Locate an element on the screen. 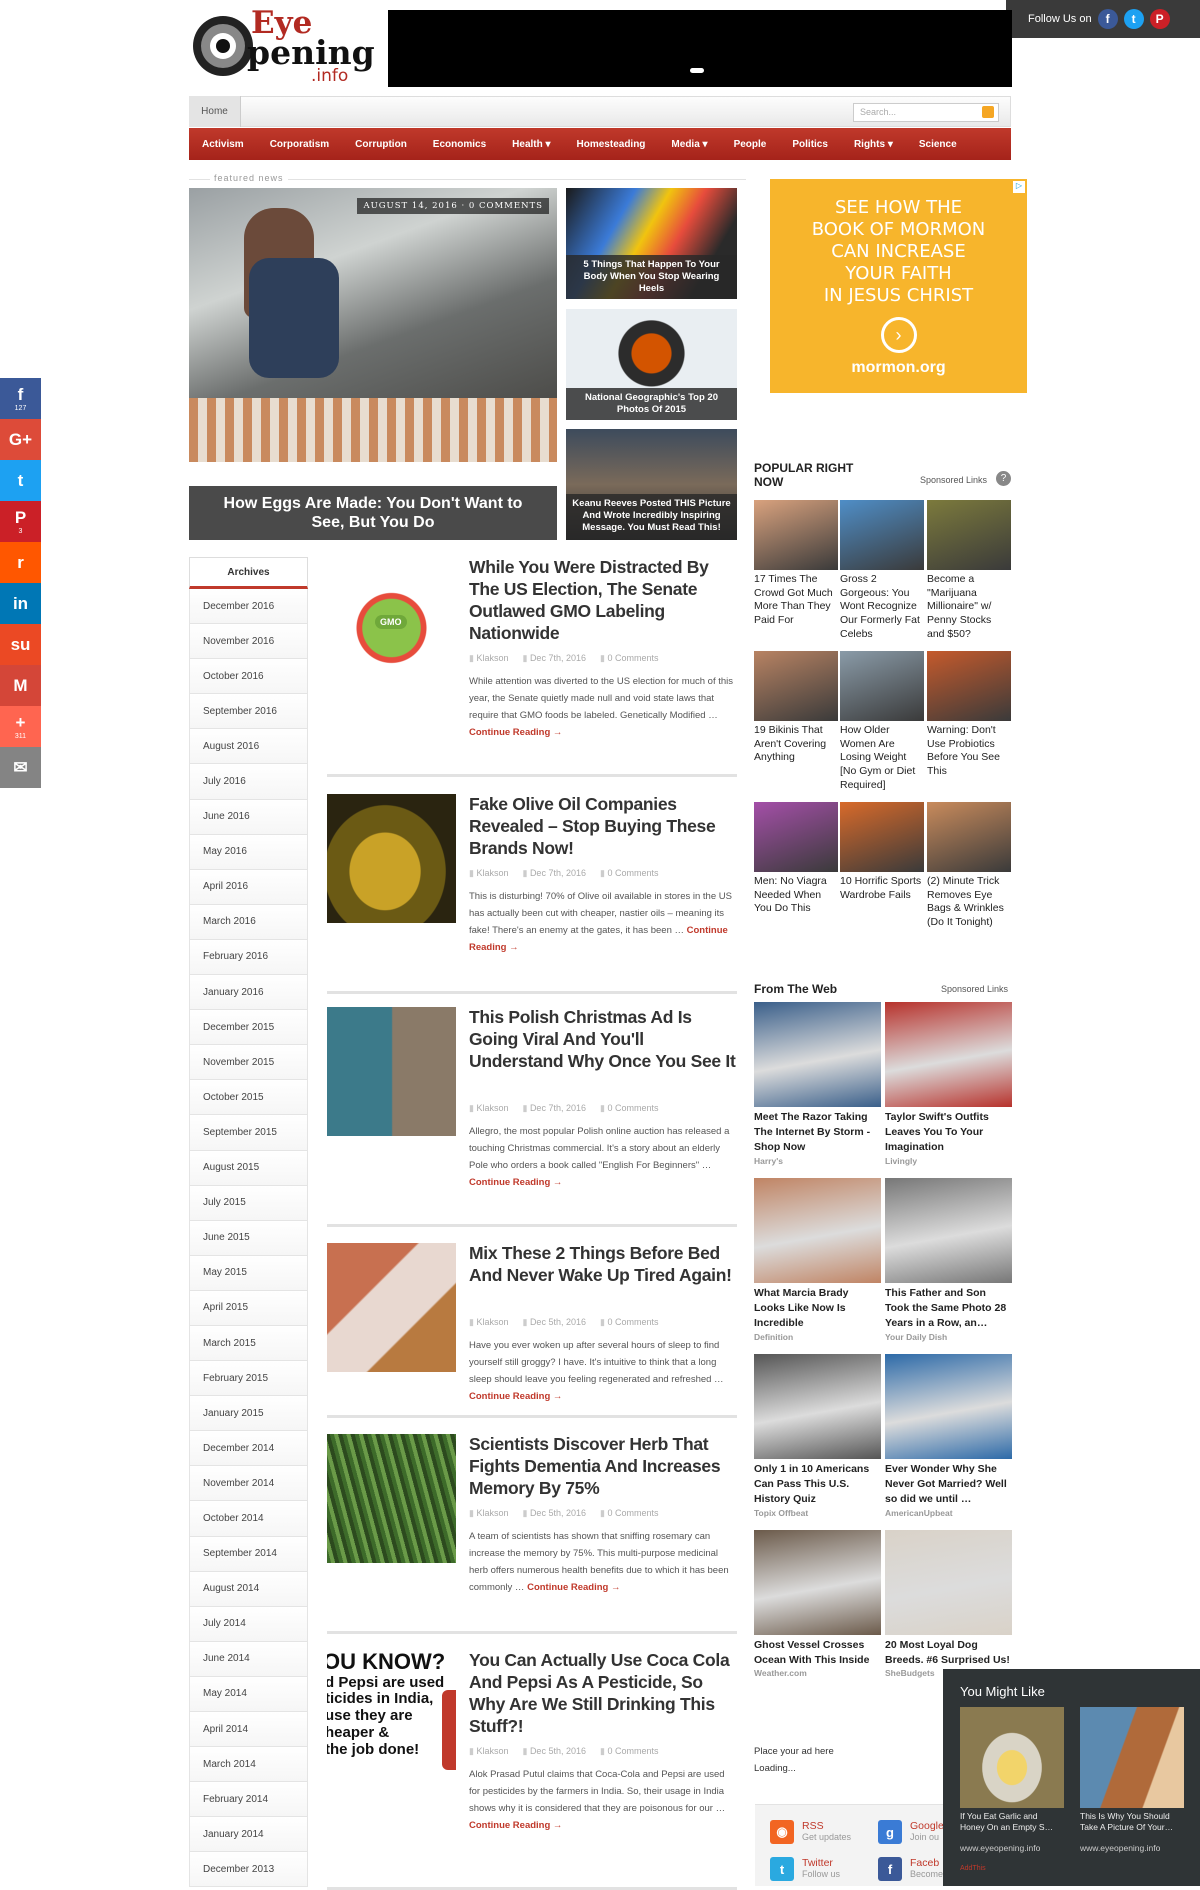 The height and width of the screenshot is (1890, 1200). adchoices-icon: ▷ is located at coordinates (1019, 187).